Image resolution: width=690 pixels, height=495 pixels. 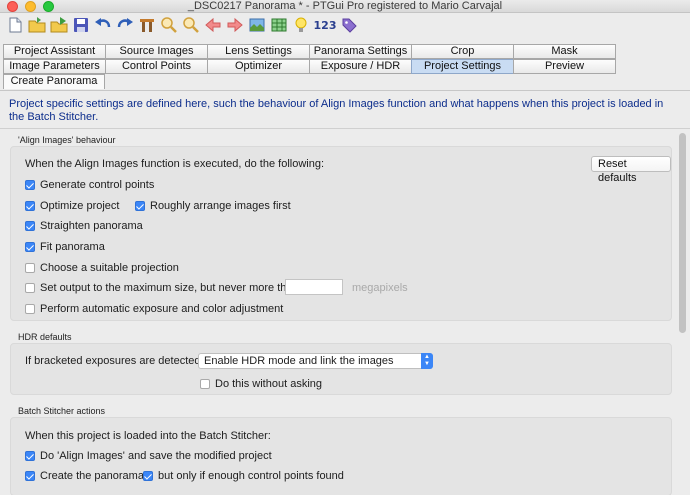 What do you see at coordinates (15, 25) in the screenshot?
I see `new-document-icon` at bounding box center [15, 25].